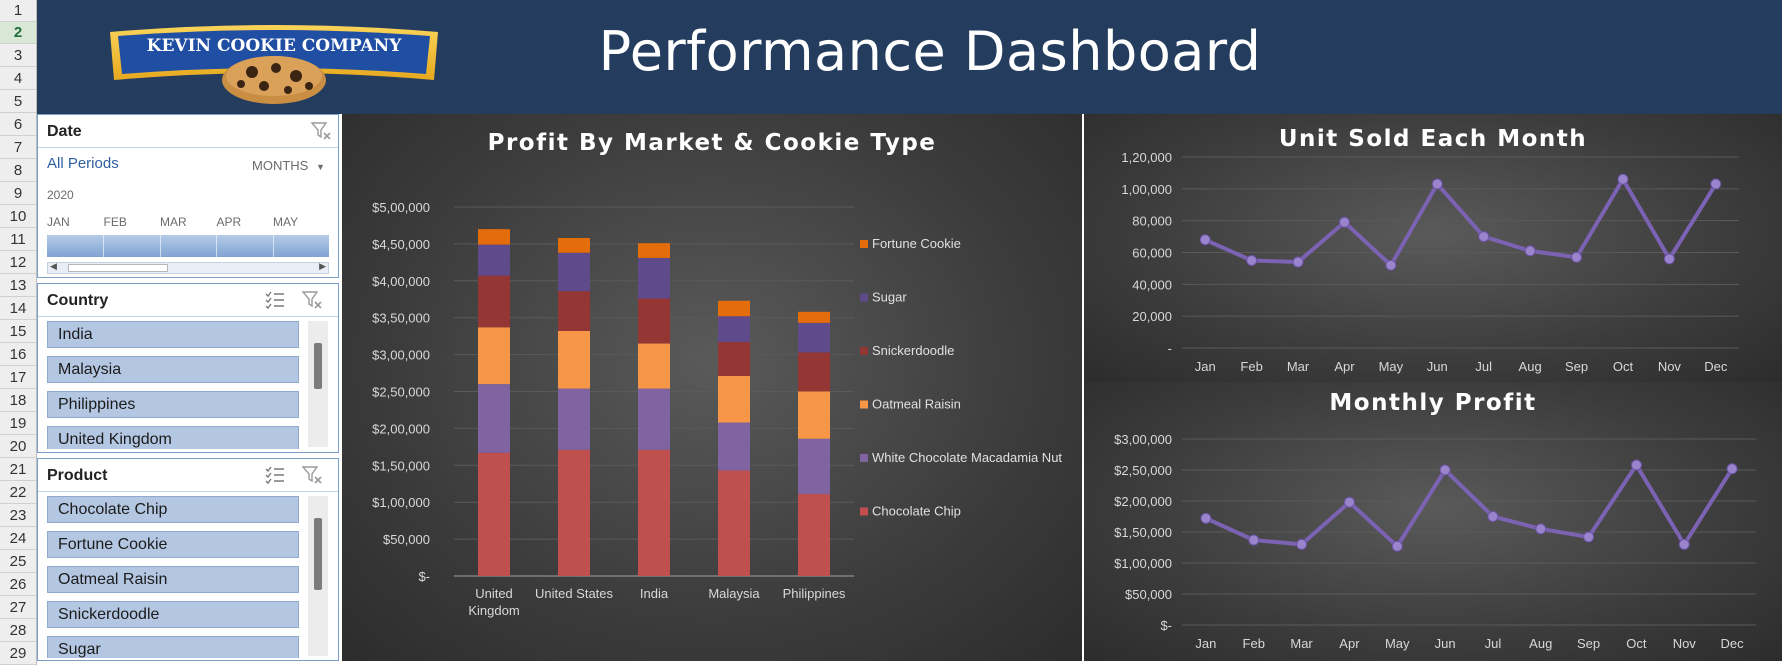 The image size is (1782, 665). What do you see at coordinates (401, 318) in the screenshot?
I see `y-tick-label: $3,50,000` at bounding box center [401, 318].